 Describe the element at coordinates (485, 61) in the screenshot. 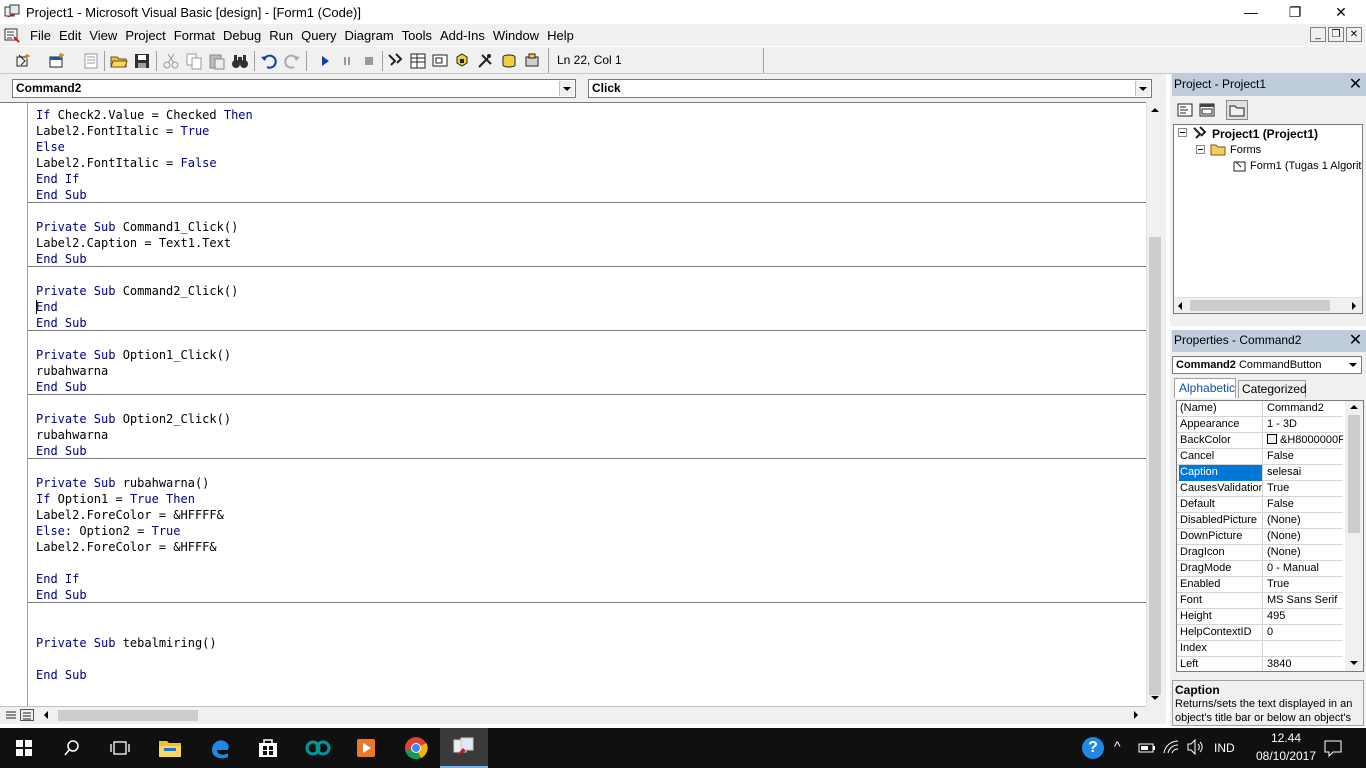

I see `toolbox-icon` at that location.